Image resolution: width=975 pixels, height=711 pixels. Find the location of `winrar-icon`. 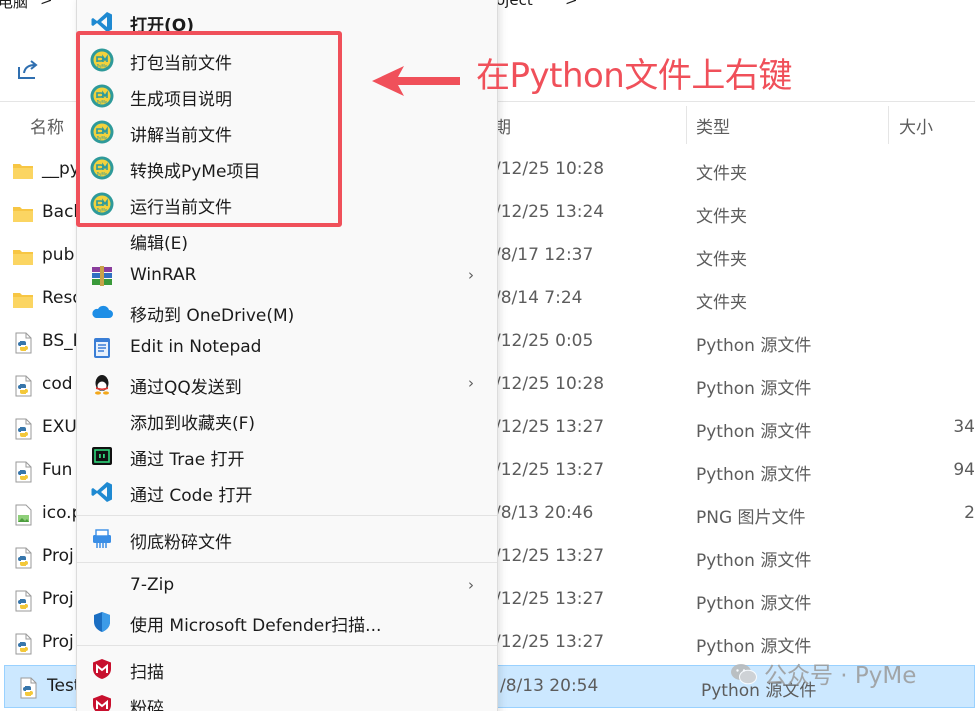

winrar-icon is located at coordinates (102, 276).